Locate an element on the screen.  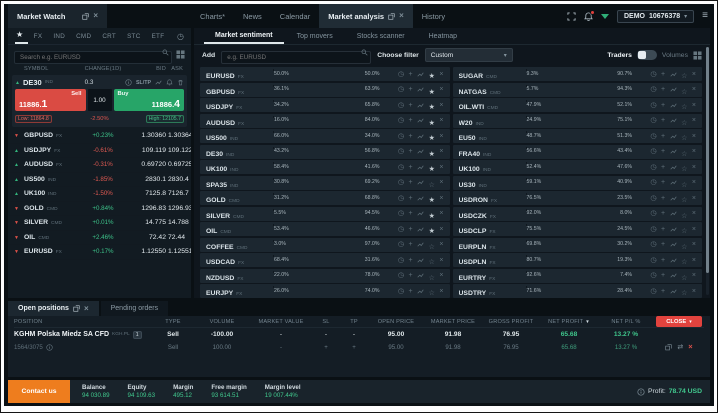
sentiment-row: SILVER CMD 5.5% 94.5% ◷ + ★ × is located at coordinates (325, 213).